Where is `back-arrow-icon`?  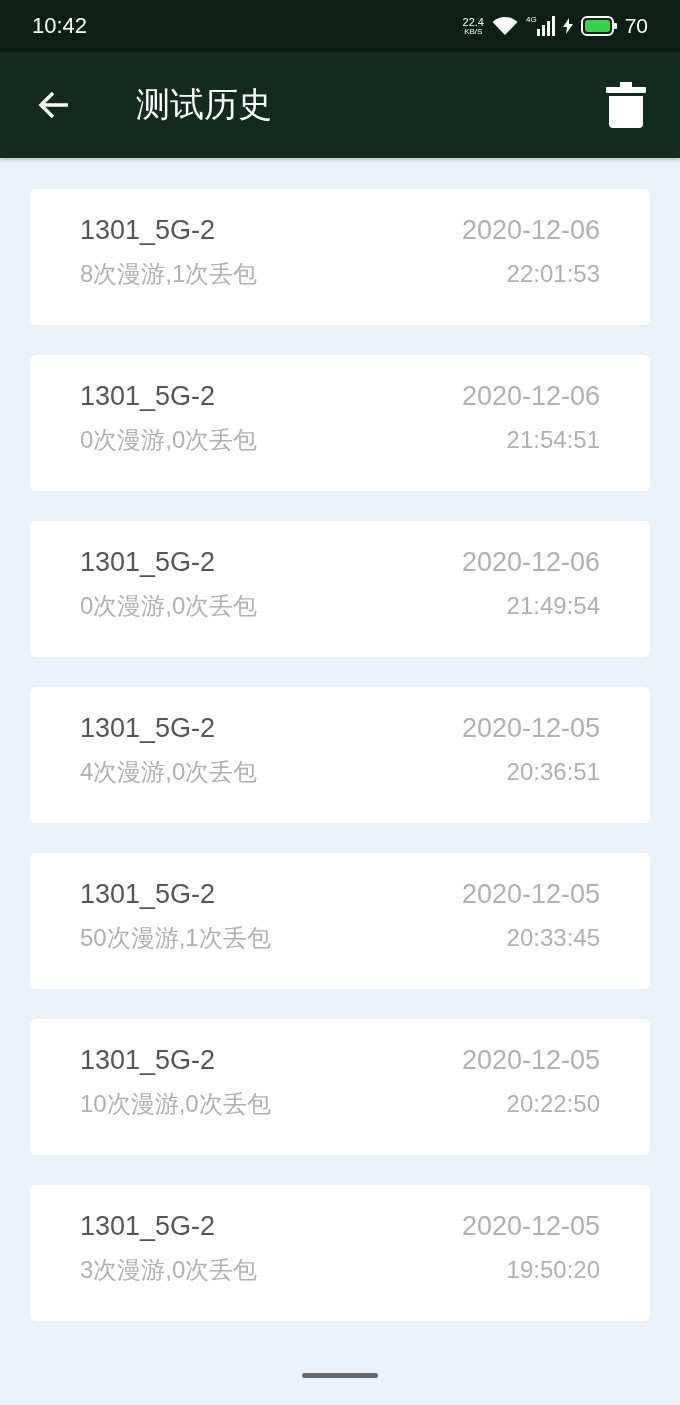
back-arrow-icon is located at coordinates (54, 105).